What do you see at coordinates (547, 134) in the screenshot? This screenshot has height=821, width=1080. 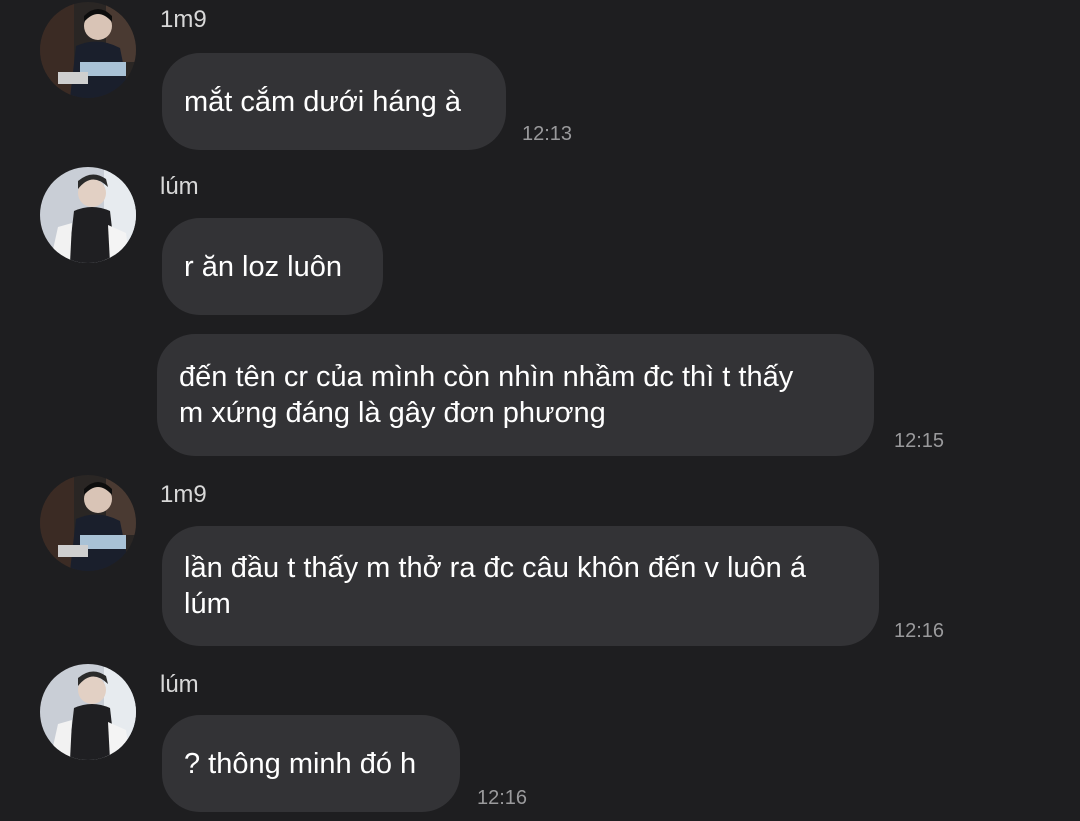 I see `timestamp: 12:13` at bounding box center [547, 134].